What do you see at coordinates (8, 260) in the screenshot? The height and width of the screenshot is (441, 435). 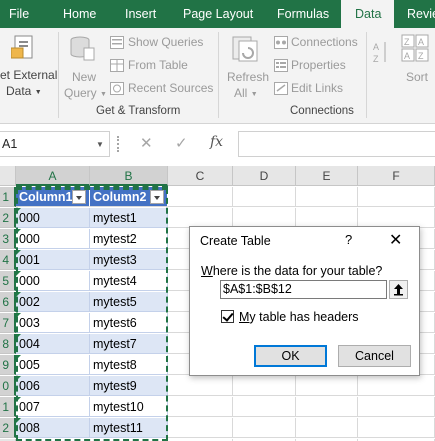 I see `row-header: 4` at bounding box center [8, 260].